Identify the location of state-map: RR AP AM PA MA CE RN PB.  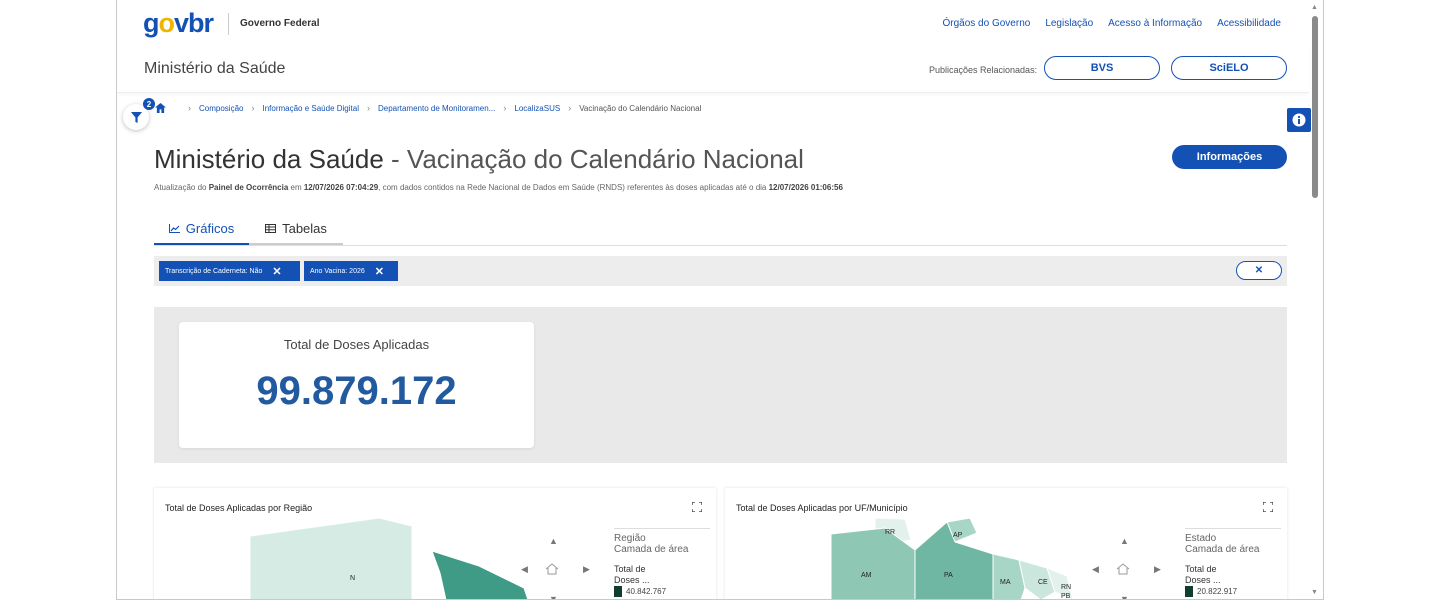
(920, 544).